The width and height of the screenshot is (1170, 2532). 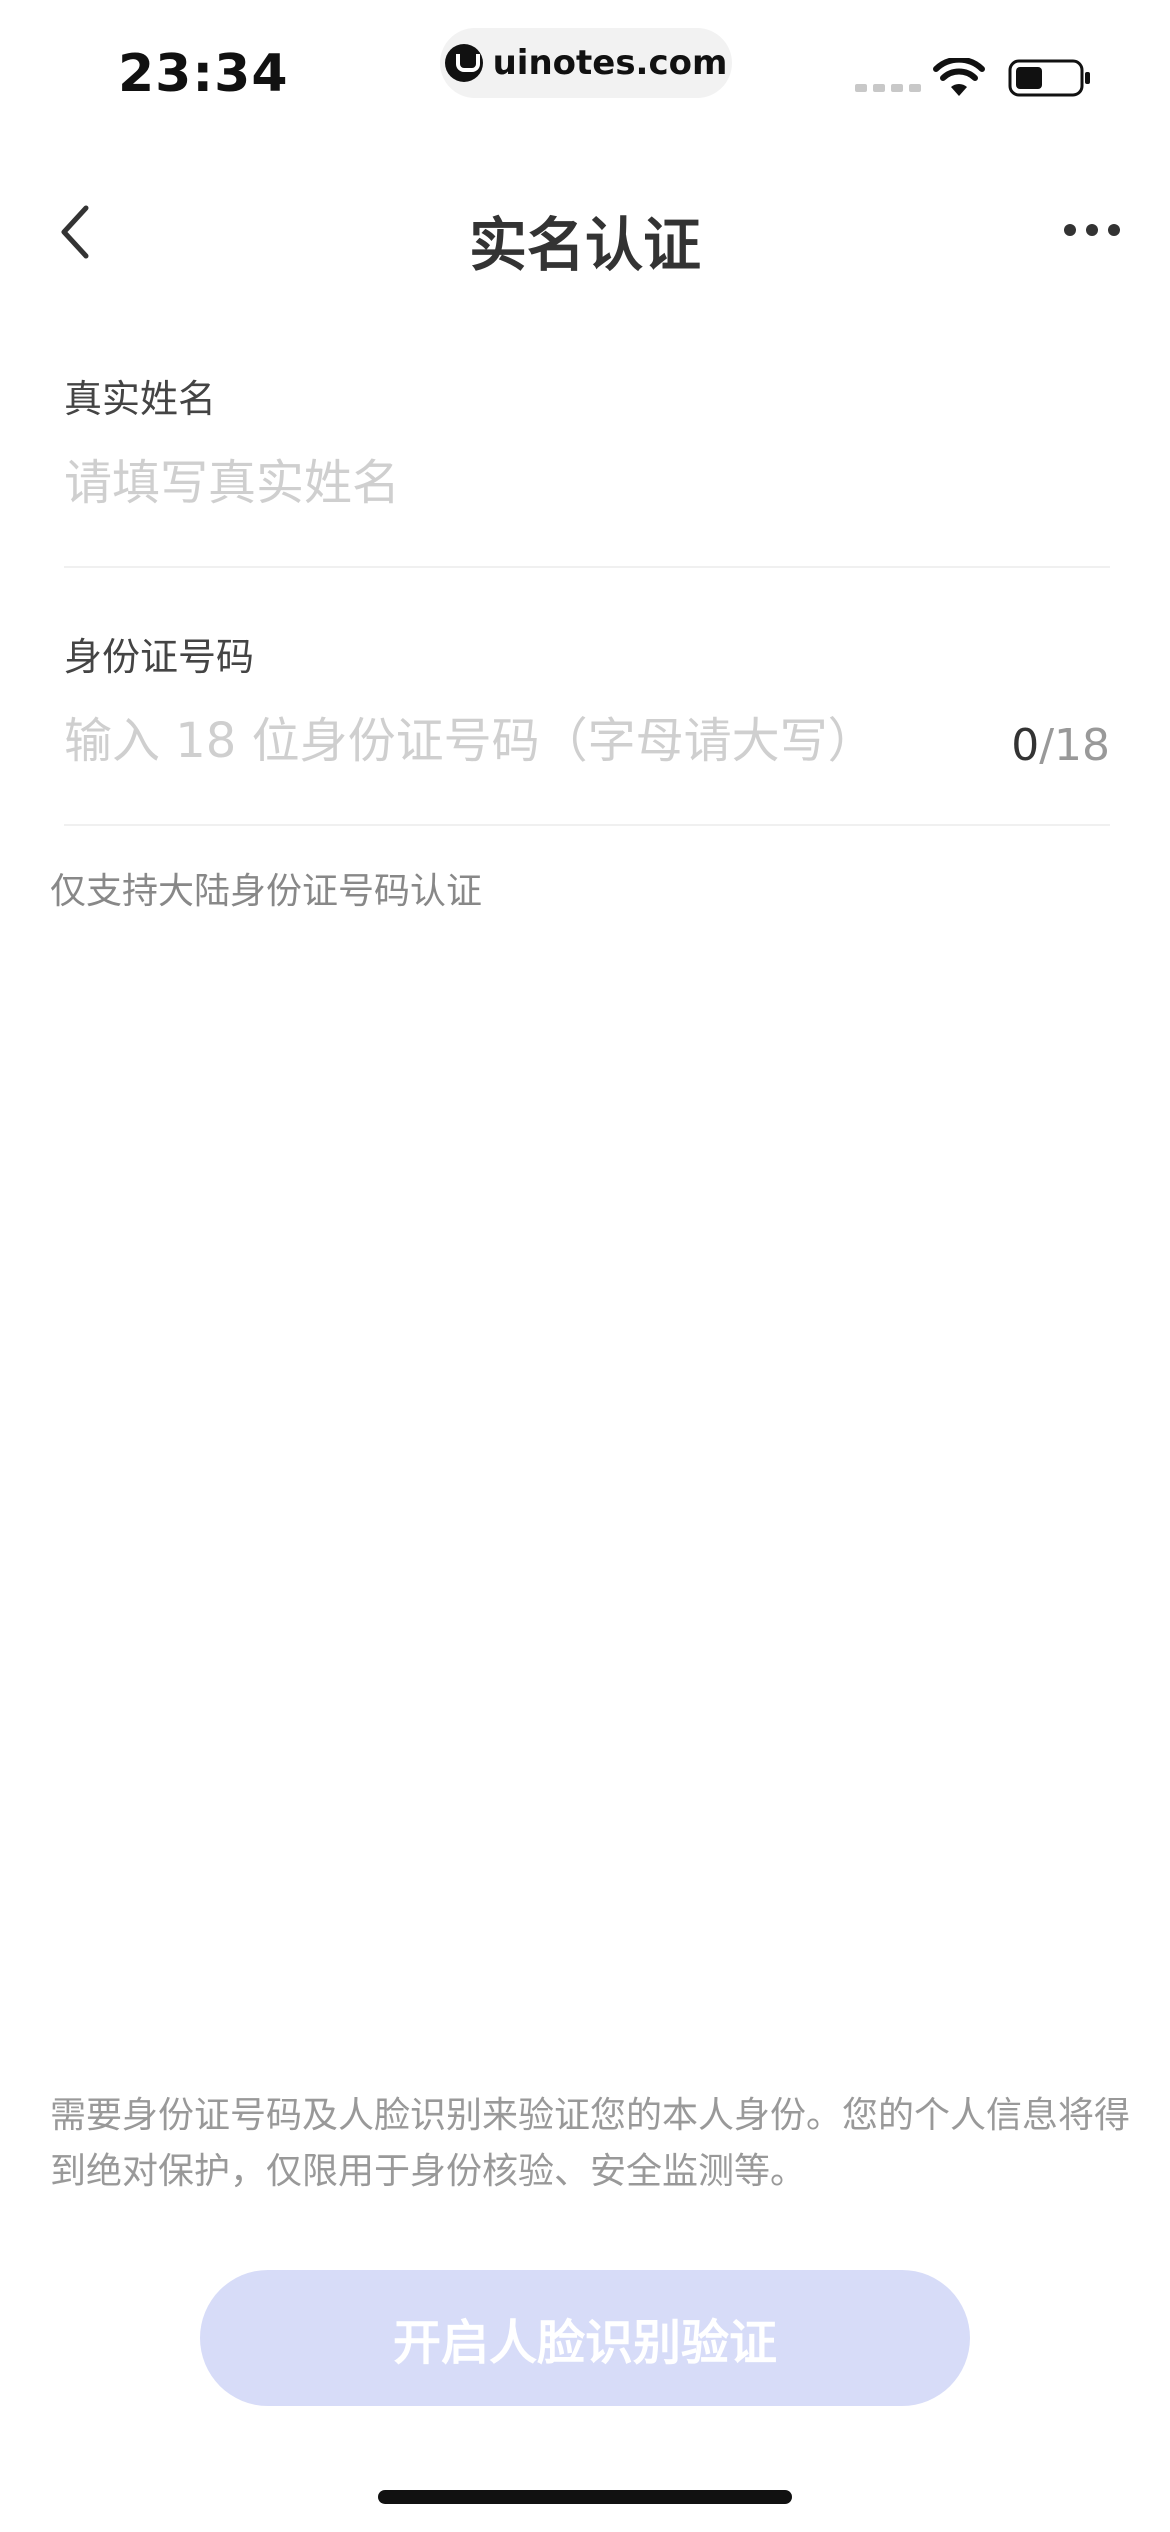 What do you see at coordinates (888, 88) in the screenshot?
I see `cellular-signal-icon` at bounding box center [888, 88].